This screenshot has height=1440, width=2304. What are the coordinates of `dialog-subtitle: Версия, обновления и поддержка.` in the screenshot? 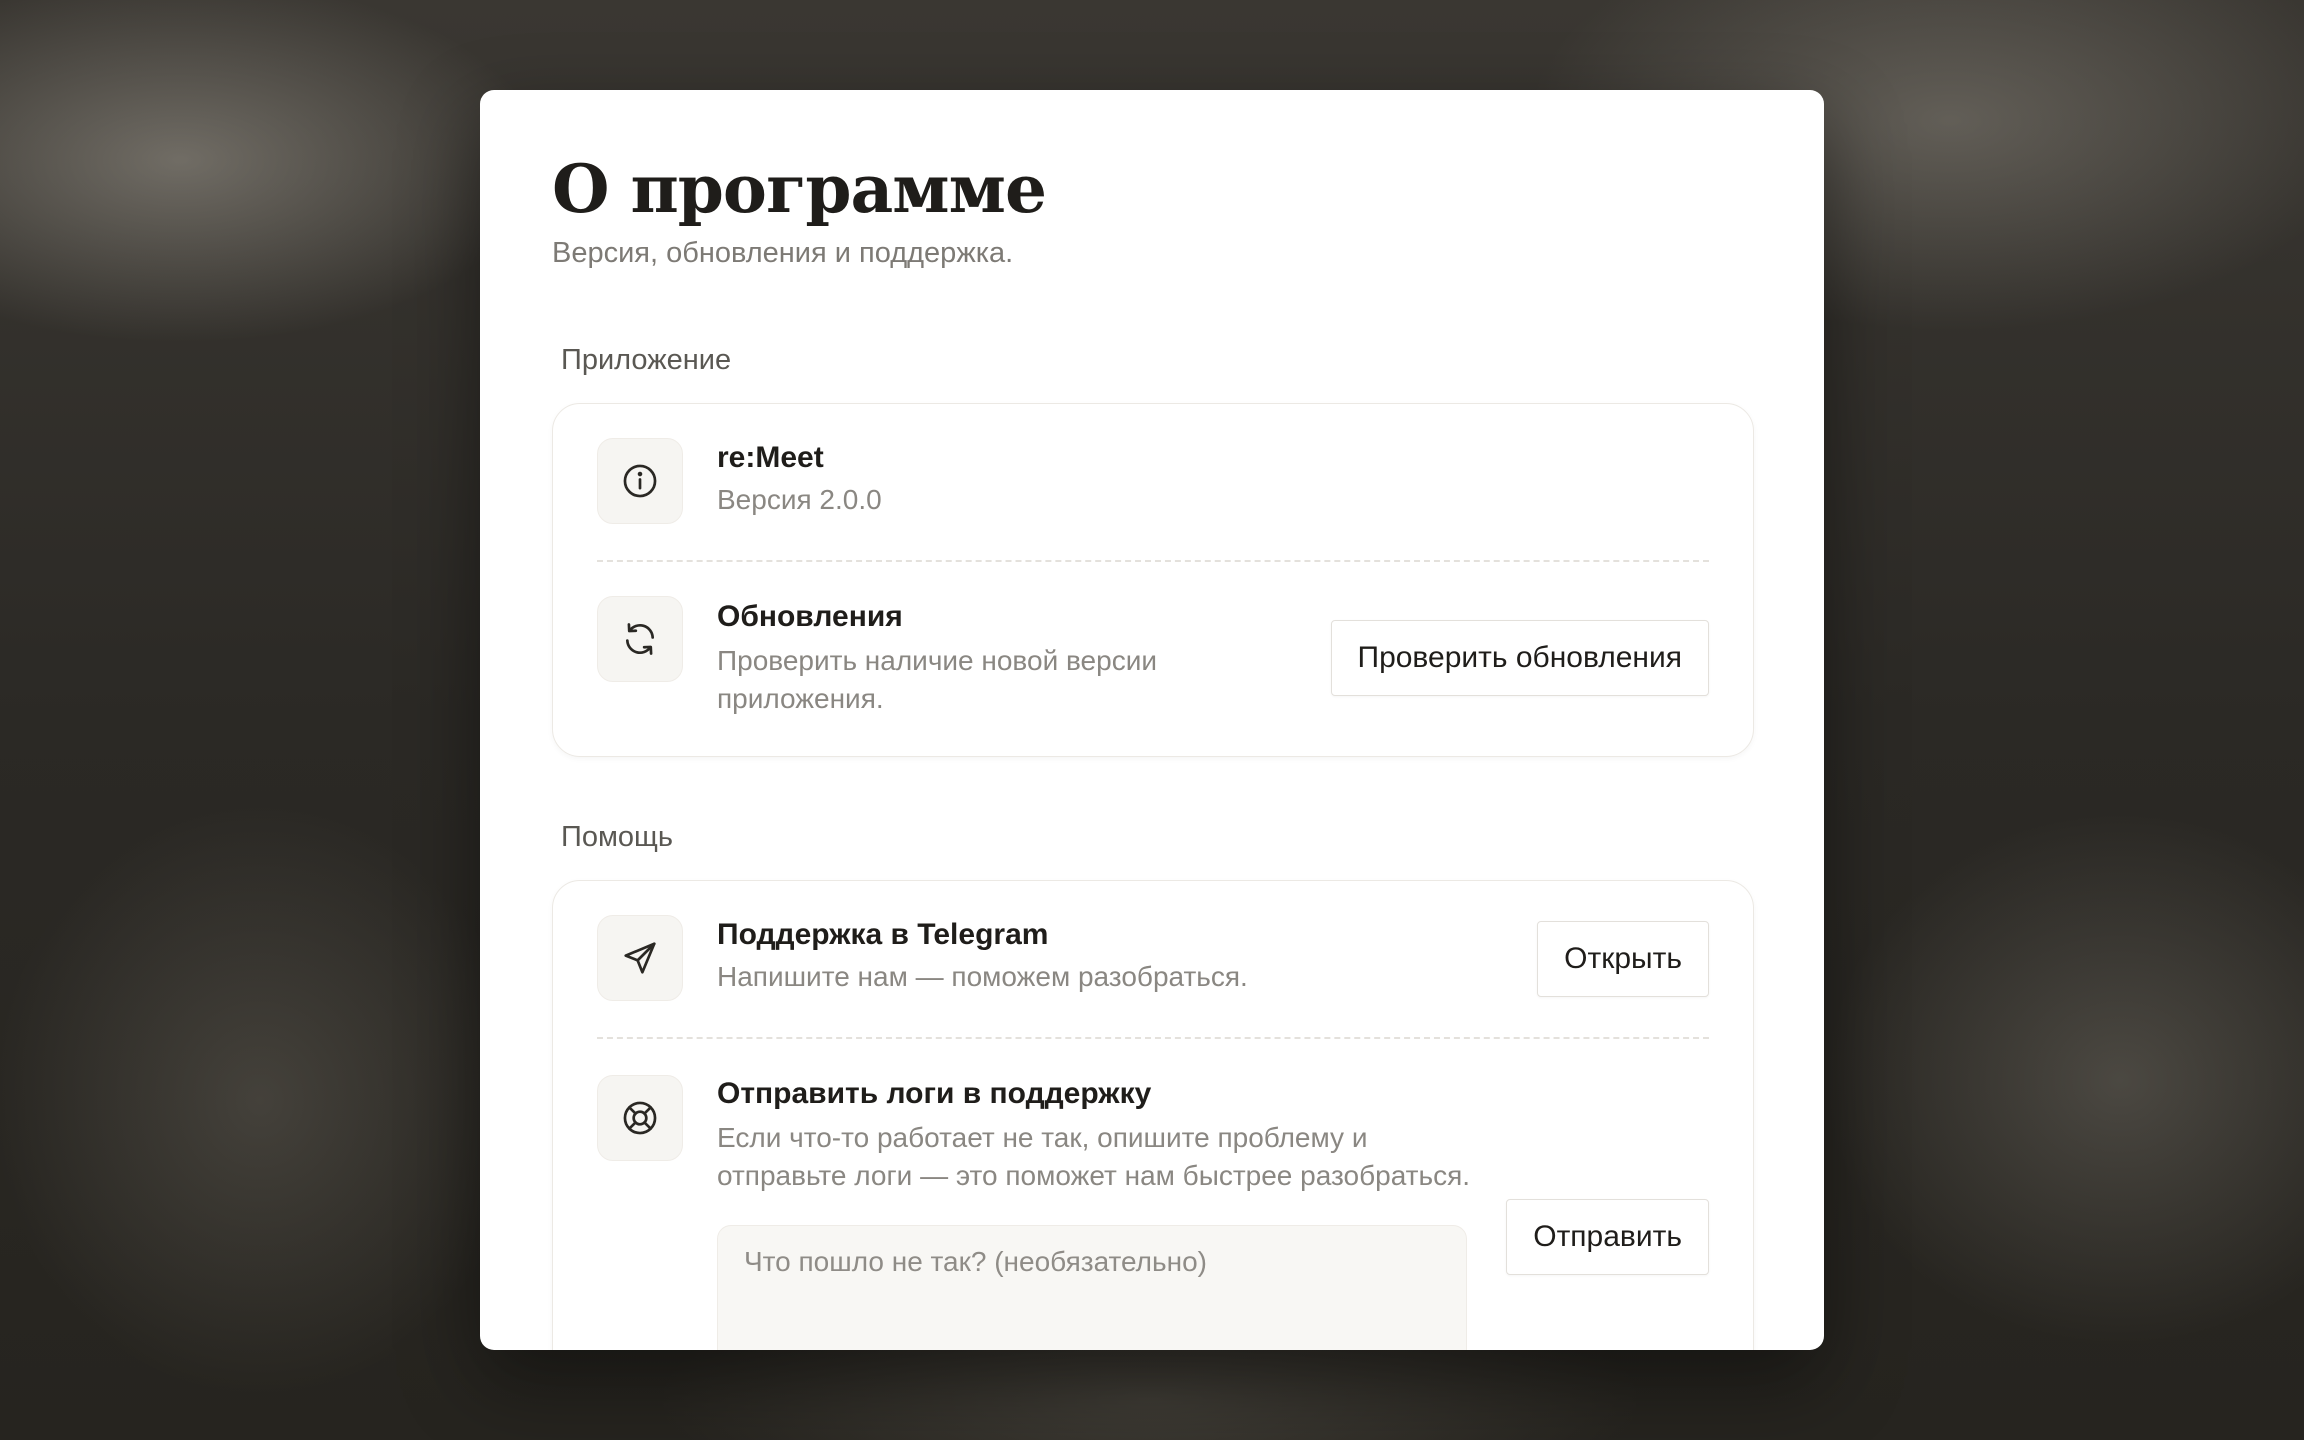 It's located at (783, 253).